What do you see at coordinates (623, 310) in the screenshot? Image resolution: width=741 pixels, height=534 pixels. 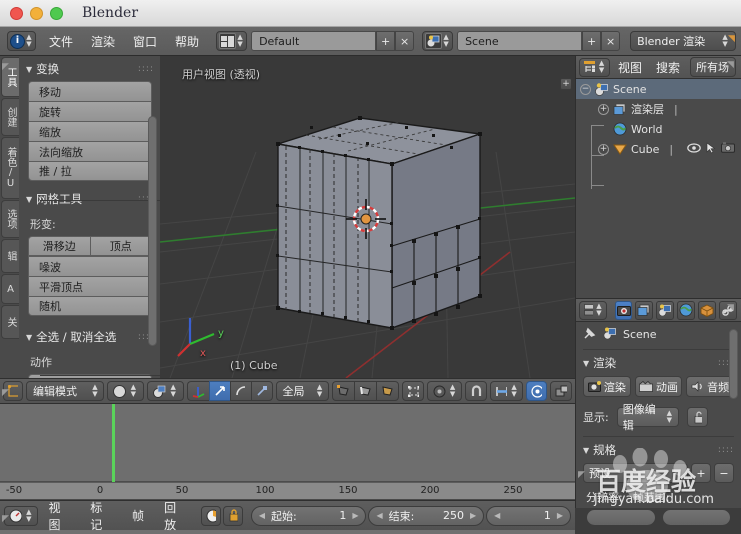 I see `properties-tab-render` at bounding box center [623, 310].